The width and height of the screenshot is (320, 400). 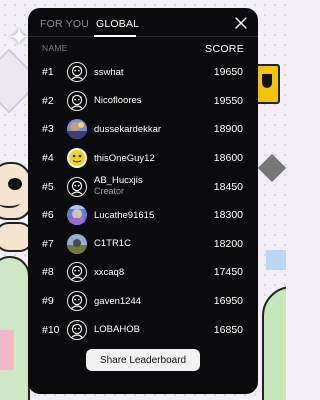 I want to click on rank-label: #4, so click(x=48, y=158).